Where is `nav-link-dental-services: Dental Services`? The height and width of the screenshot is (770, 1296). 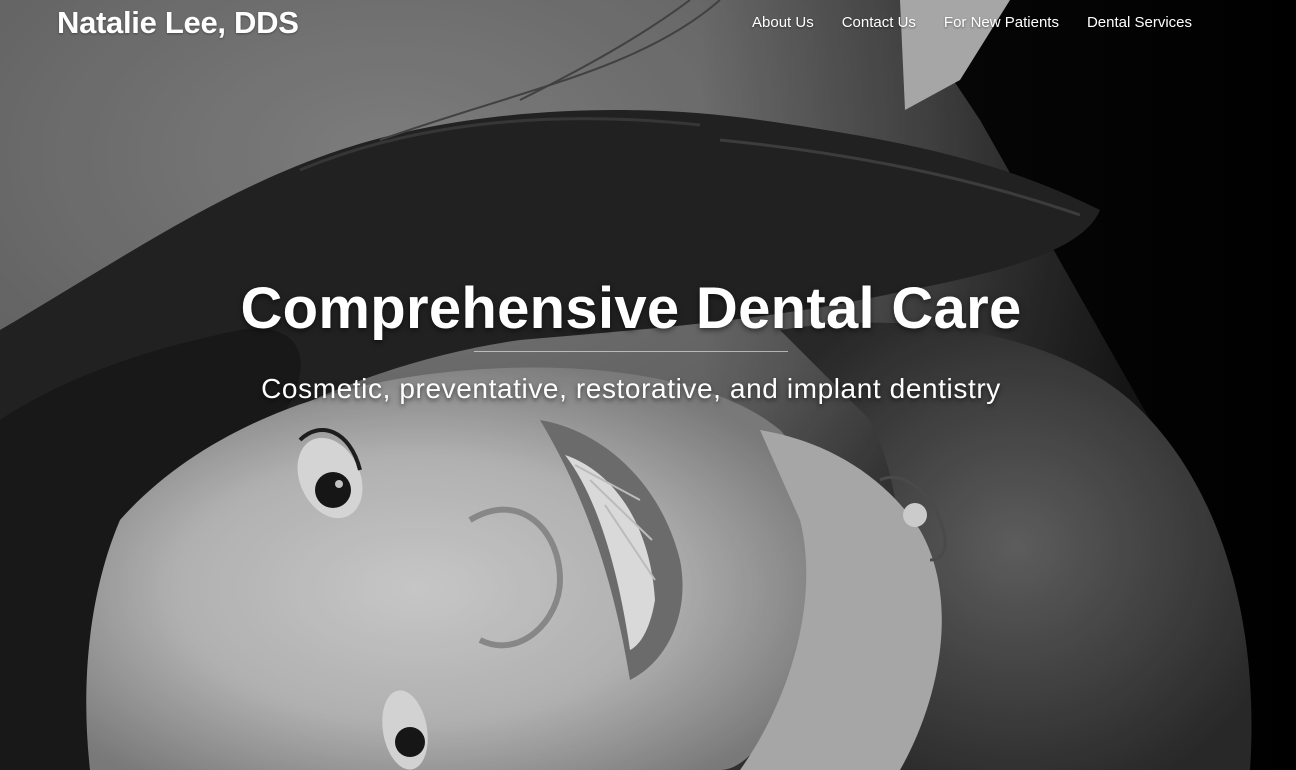
nav-link-dental-services: Dental Services is located at coordinates (1139, 22).